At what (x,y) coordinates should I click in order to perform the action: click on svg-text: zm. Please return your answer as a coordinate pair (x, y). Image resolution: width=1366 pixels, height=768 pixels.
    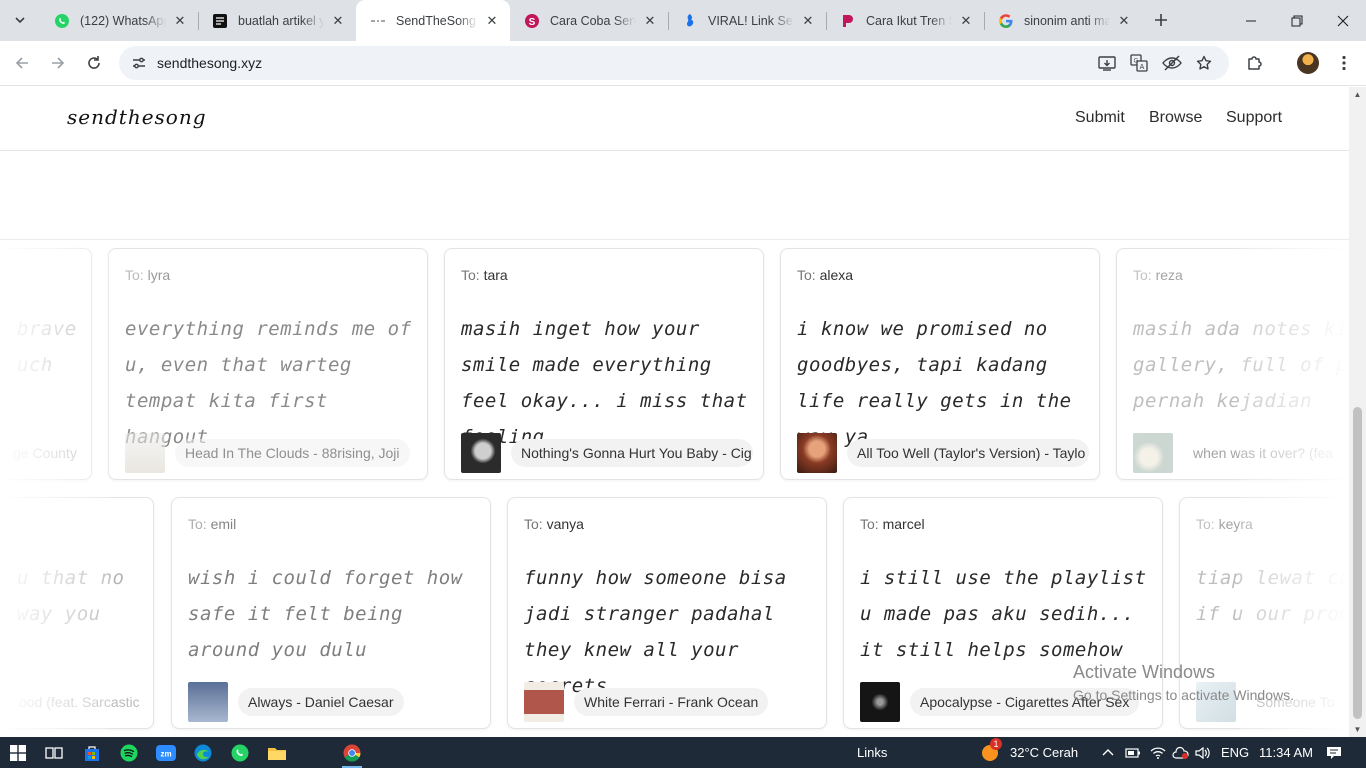
    Looking at the image, I should click on (165, 754).